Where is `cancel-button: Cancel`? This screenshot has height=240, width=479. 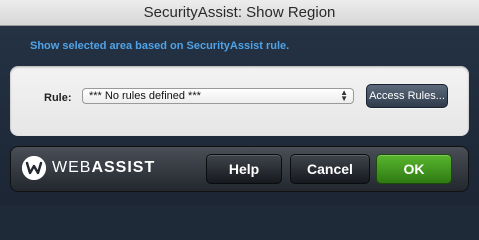
cancel-button: Cancel is located at coordinates (330, 169).